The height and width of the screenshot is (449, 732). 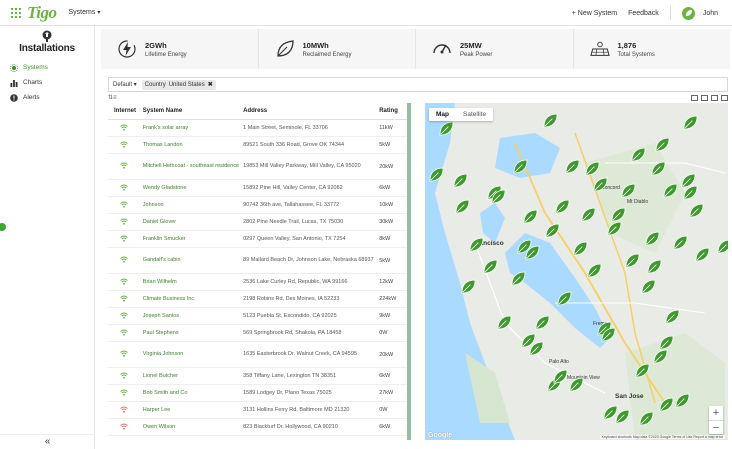 What do you see at coordinates (47, 97) in the screenshot?
I see `sidebar-item-alerts: Alerts` at bounding box center [47, 97].